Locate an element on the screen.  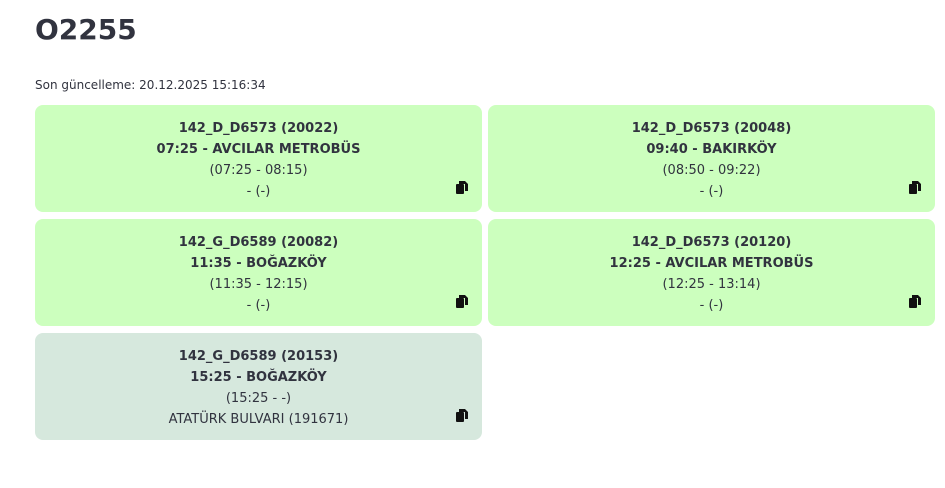
trip-time-window: (07:25 - 08:15) is located at coordinates (258, 170).